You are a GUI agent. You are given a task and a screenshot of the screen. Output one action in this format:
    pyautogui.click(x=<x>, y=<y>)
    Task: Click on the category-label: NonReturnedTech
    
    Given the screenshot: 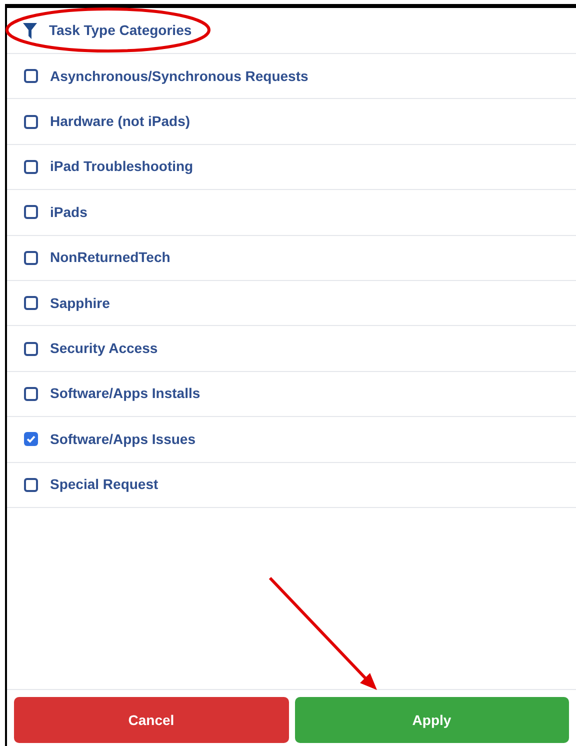 What is the action you would take?
    pyautogui.click(x=110, y=258)
    